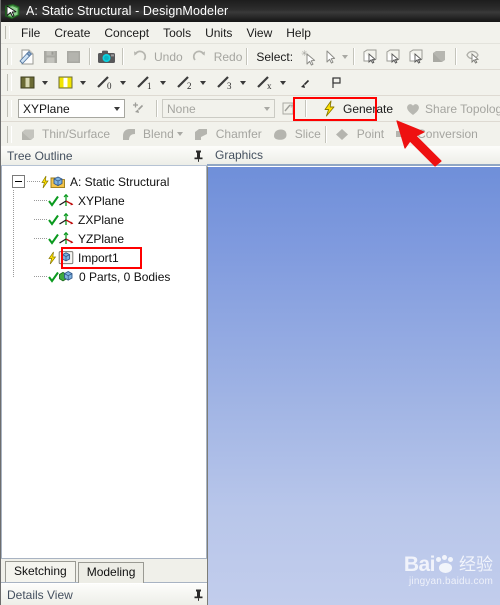 The image size is (500, 605). What do you see at coordinates (416, 56) in the screenshot?
I see `face-filter-button` at bounding box center [416, 56].